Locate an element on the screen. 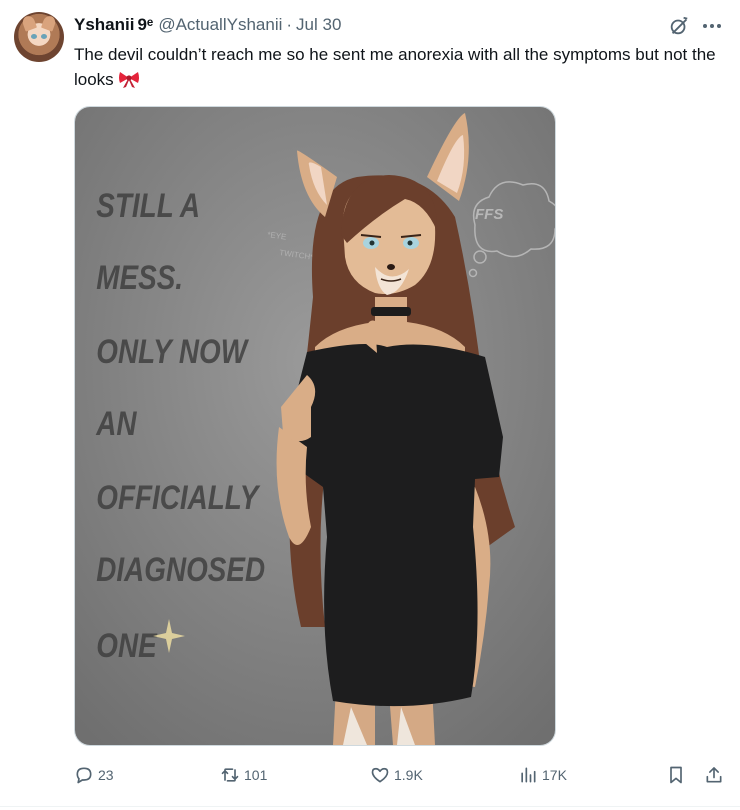 Image resolution: width=740 pixels, height=810 pixels. image-text-line-1: STILL A is located at coordinates (148, 205).